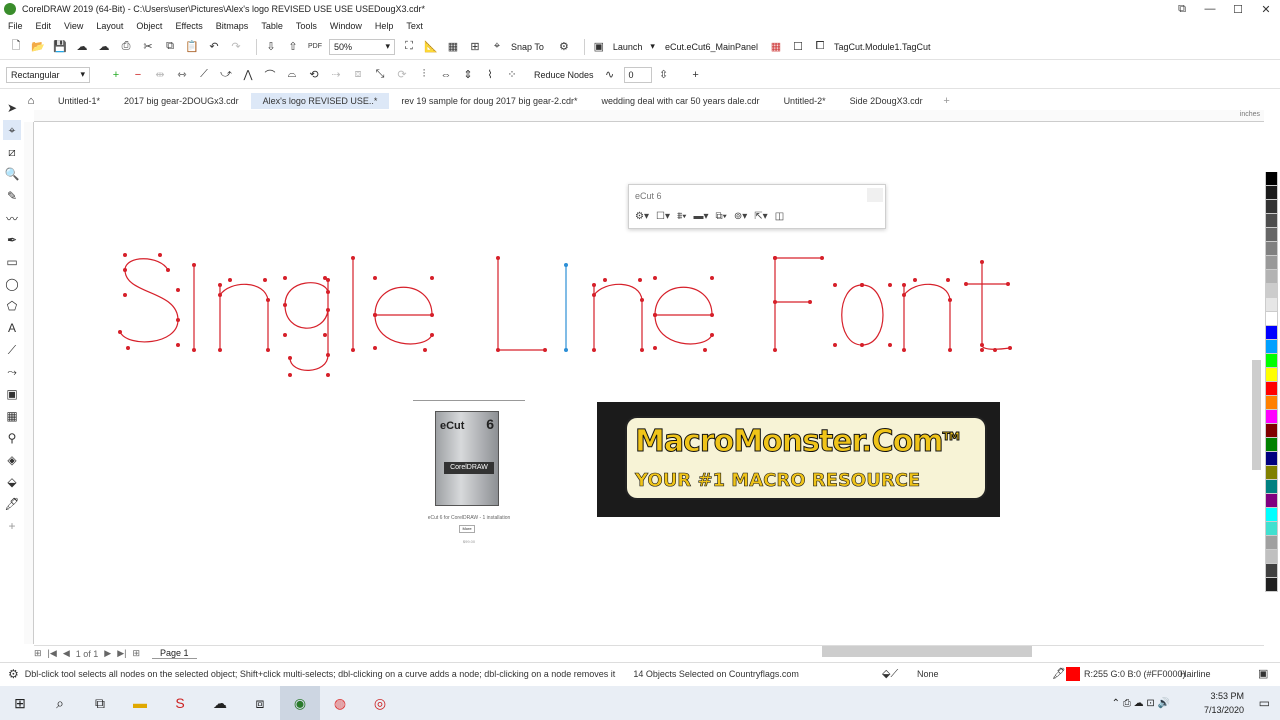  Describe the element at coordinates (779, 216) in the screenshot. I see `ecut-panel-icon: ◫` at that location.